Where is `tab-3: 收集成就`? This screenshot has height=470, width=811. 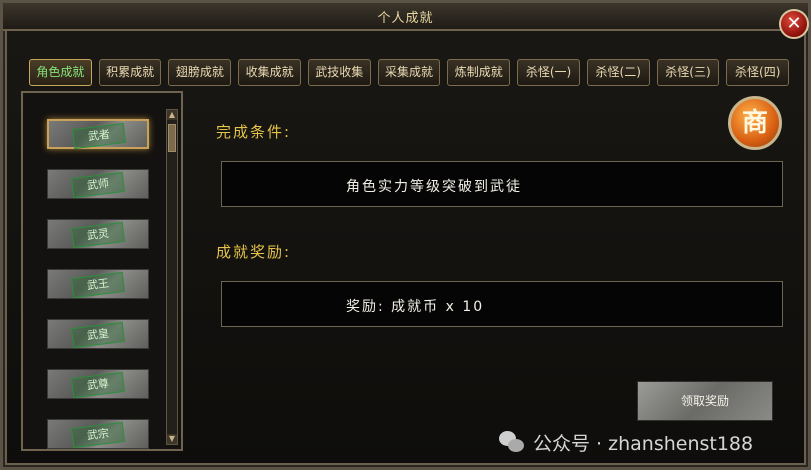 tab-3: 收集成就 is located at coordinates (269, 72).